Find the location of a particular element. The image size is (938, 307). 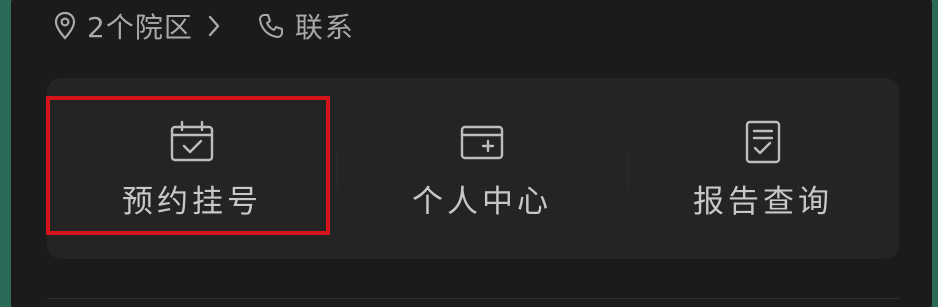

calendar-check-icon is located at coordinates (192, 142).